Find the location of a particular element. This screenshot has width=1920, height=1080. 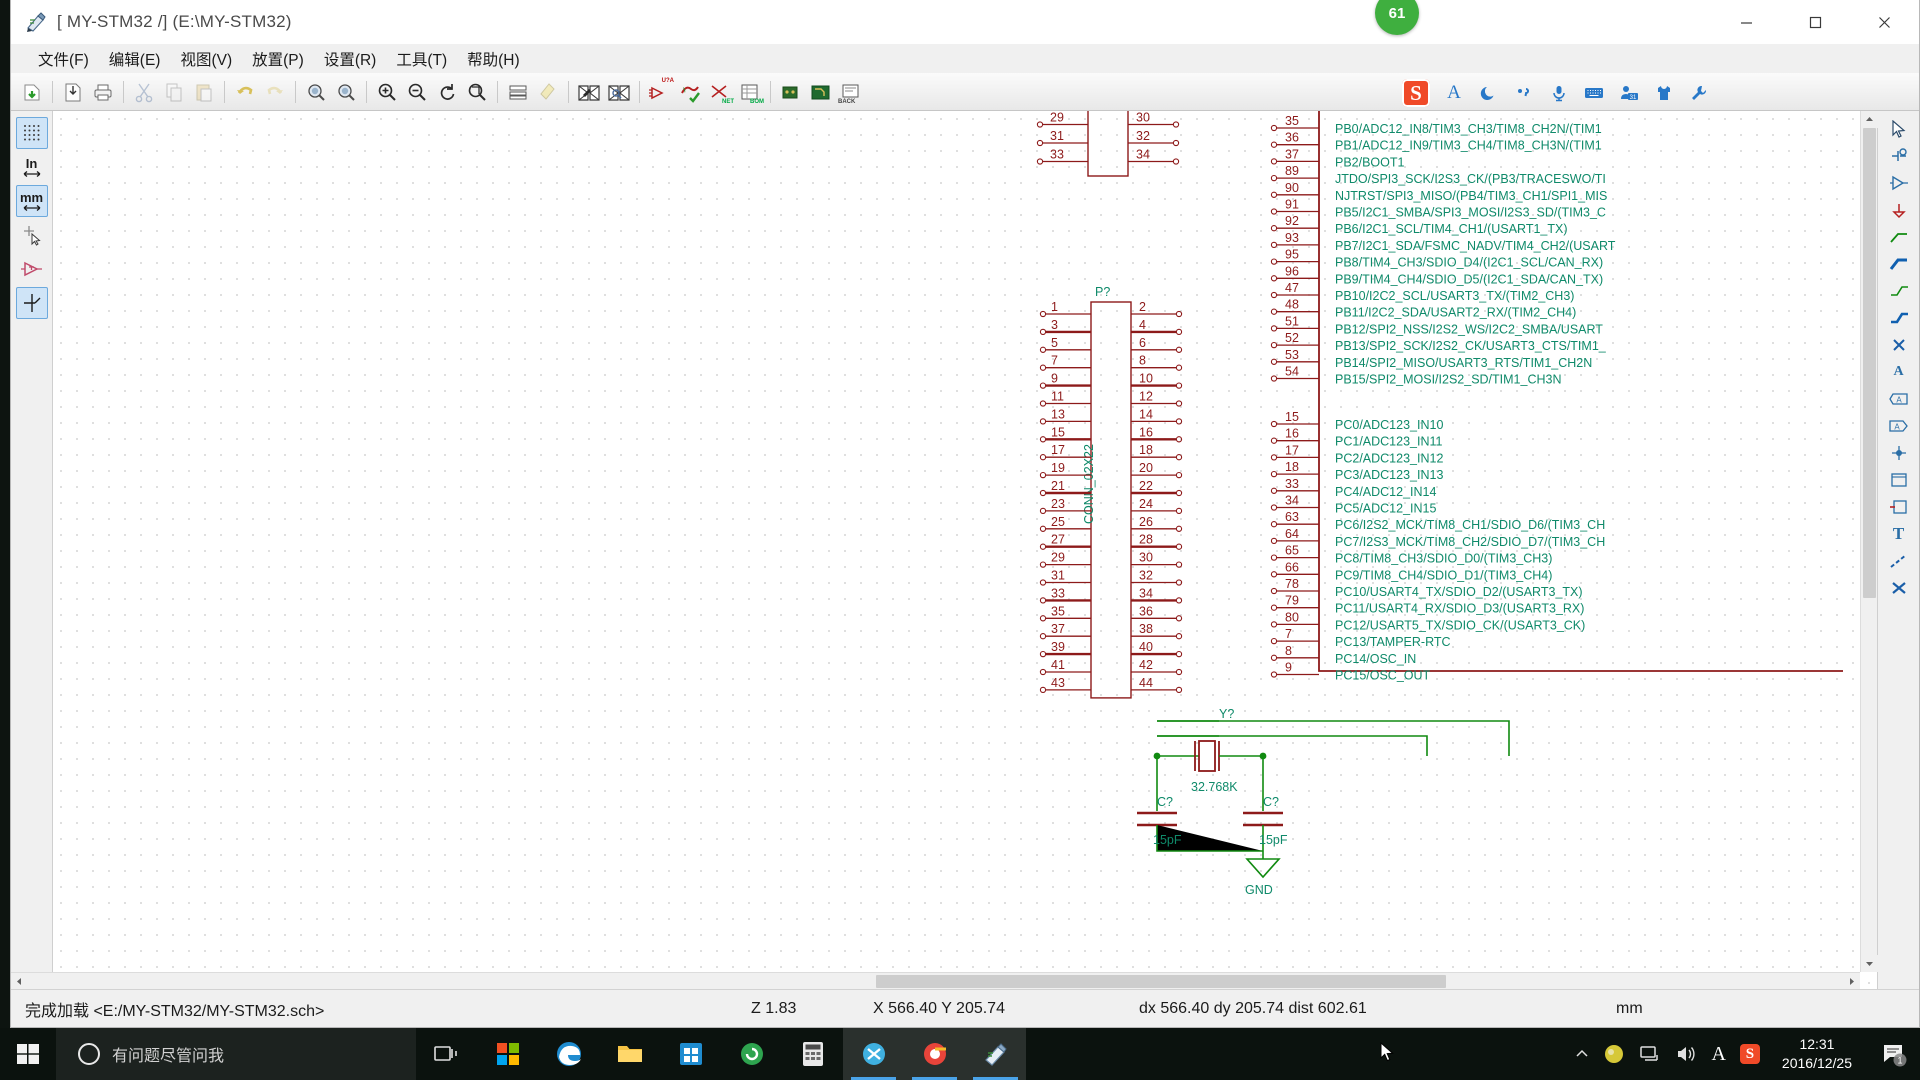

place-wire-to-bus-tool-button is located at coordinates (1899, 291).